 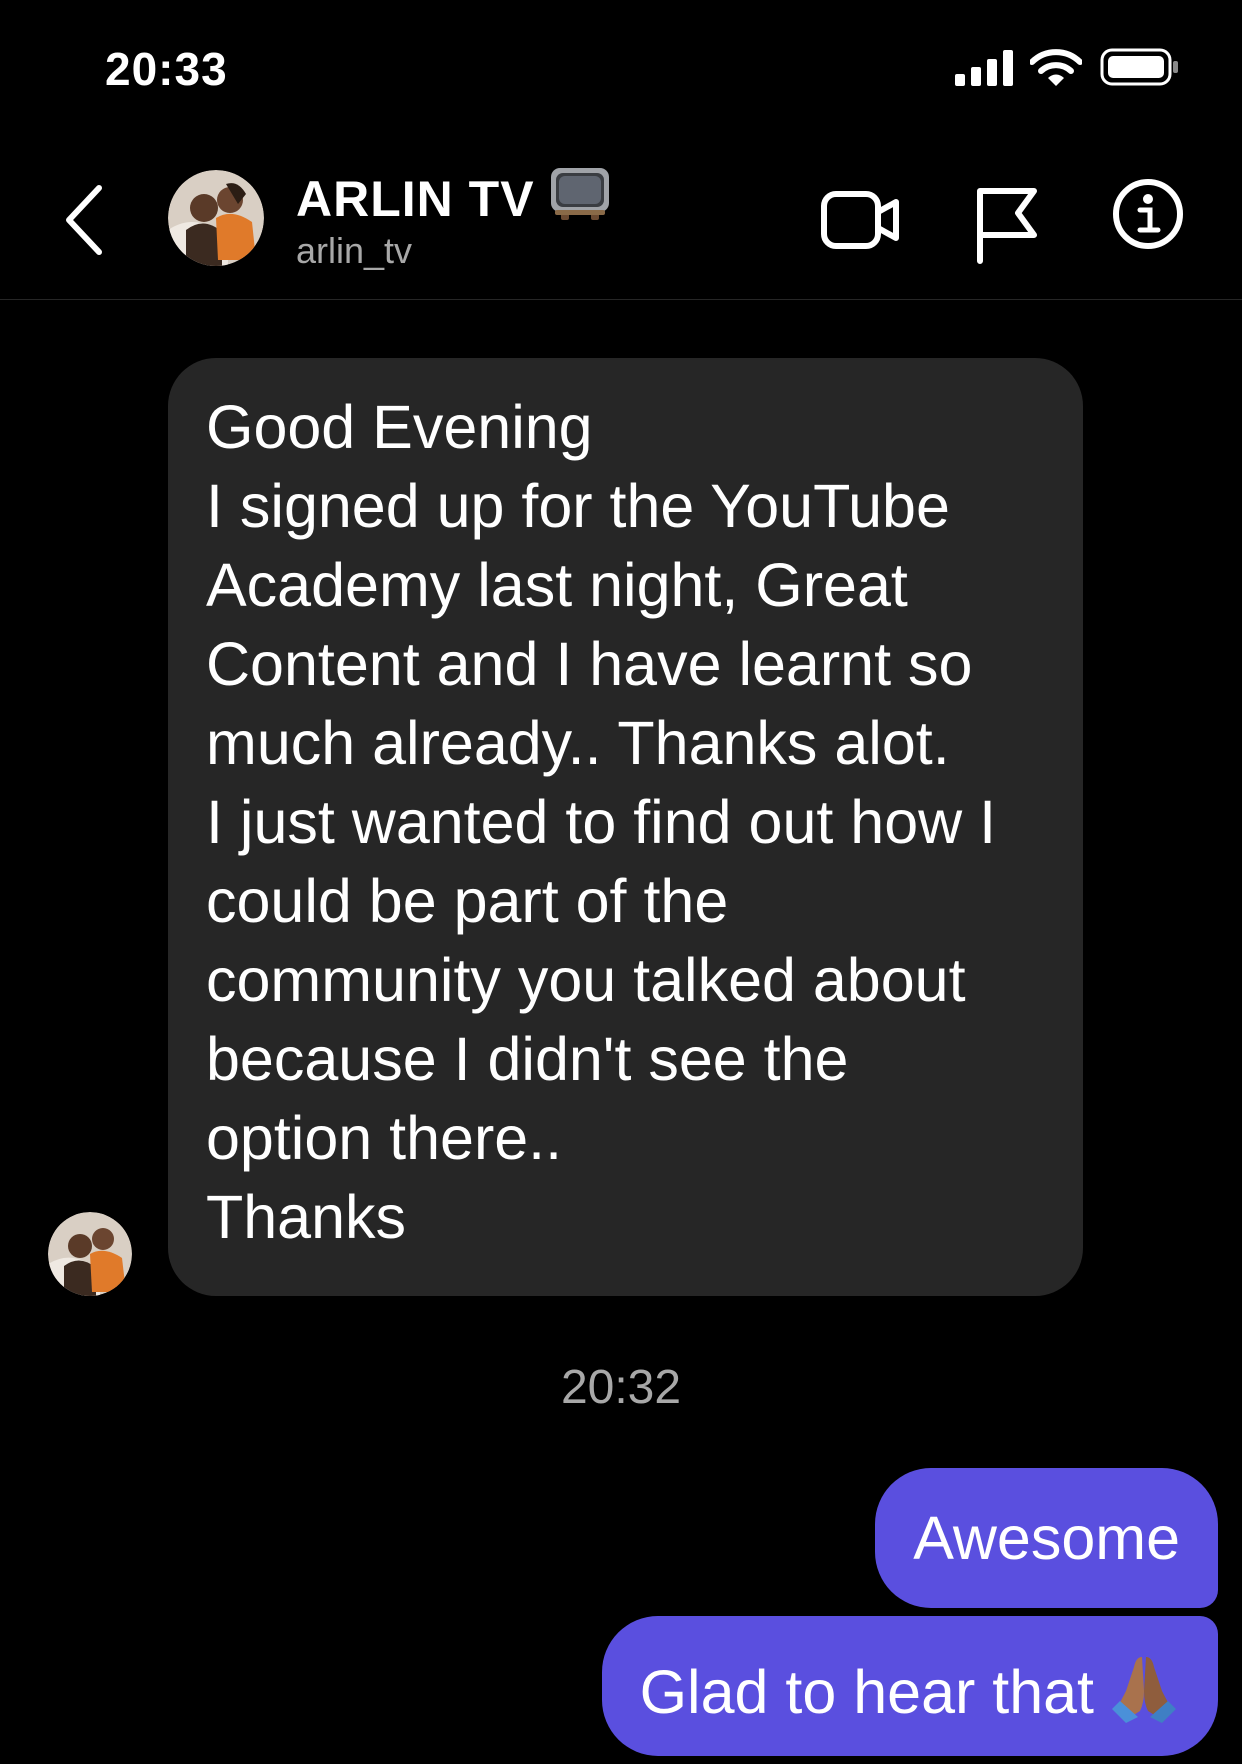 I want to click on message-line: Academy last night, Great, so click(x=557, y=585).